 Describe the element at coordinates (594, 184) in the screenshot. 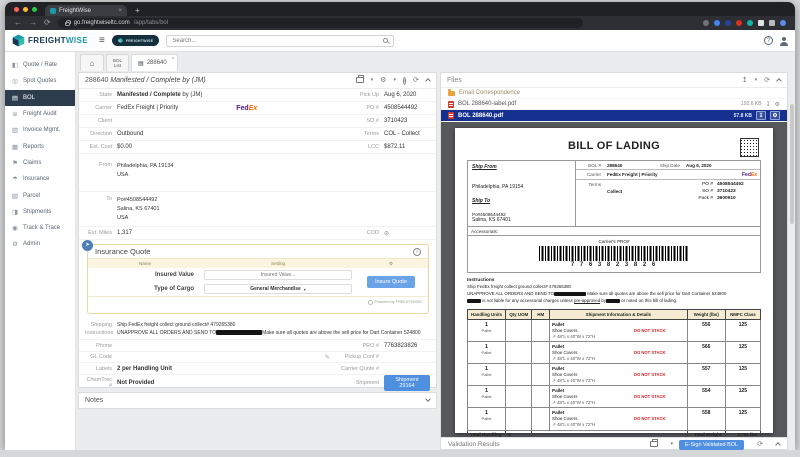

I see `pdf-field-label: Terms` at that location.